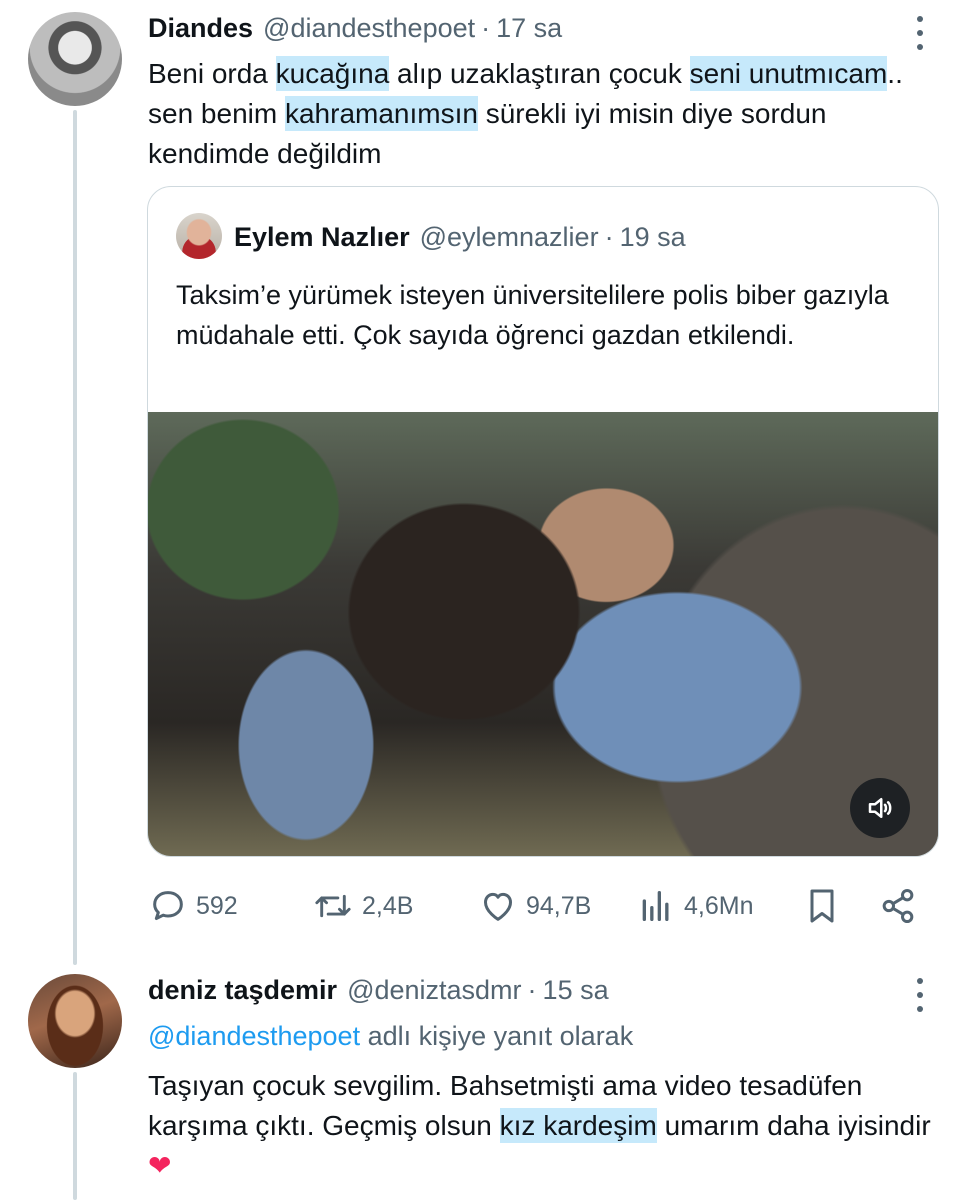 The height and width of the screenshot is (1200, 969). What do you see at coordinates (381, 113) in the screenshot?
I see `highlighted-text: kahramanımsın` at bounding box center [381, 113].